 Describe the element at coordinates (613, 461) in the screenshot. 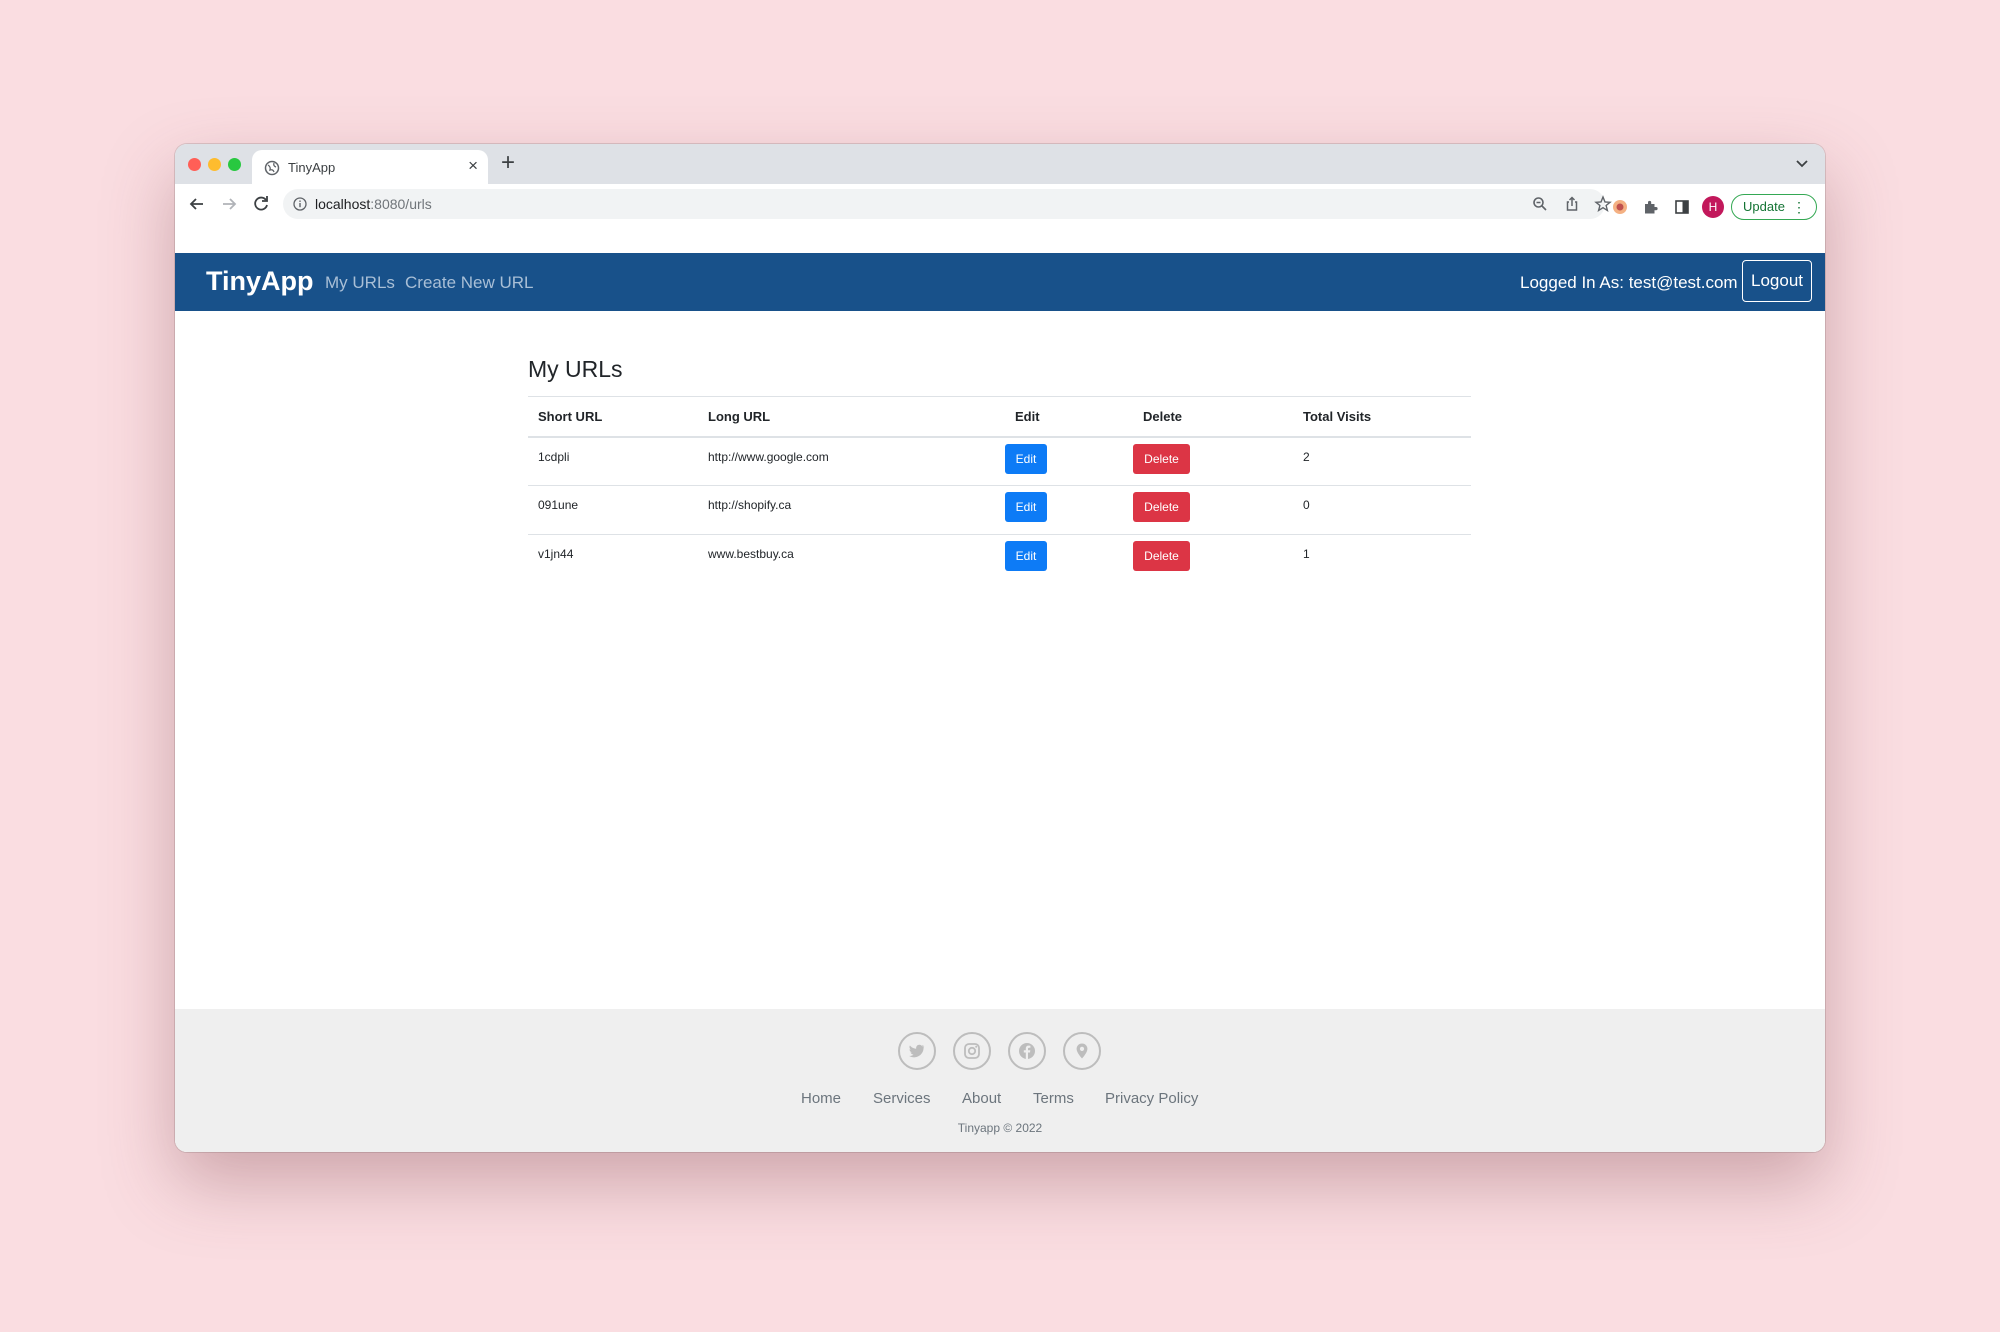

I see `short-url-cell: 1cdpli` at that location.